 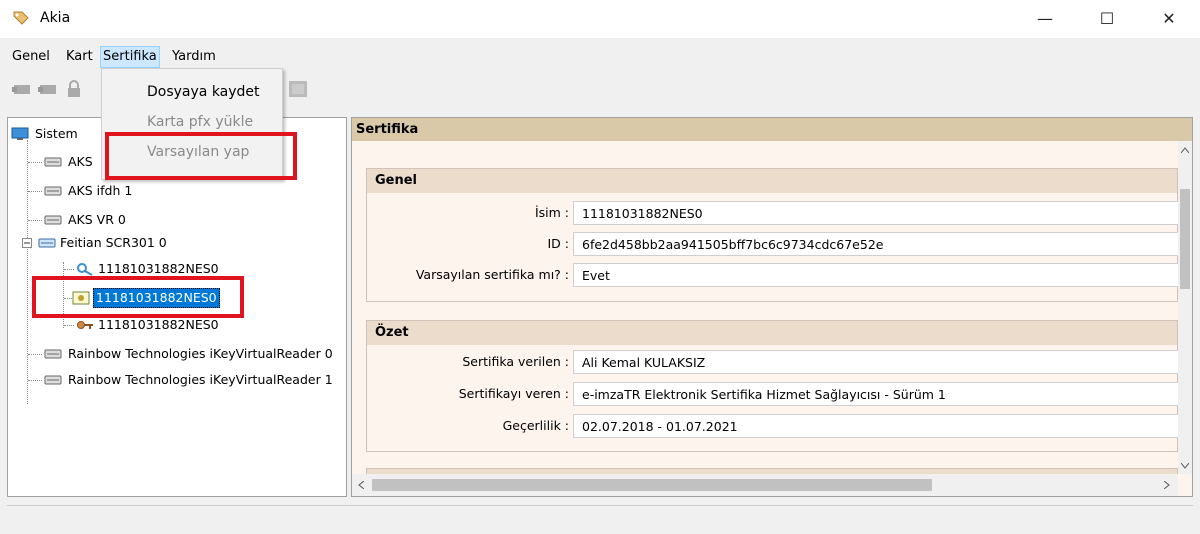 I want to click on menu-sertifika: Sertifika, so click(x=130, y=57).